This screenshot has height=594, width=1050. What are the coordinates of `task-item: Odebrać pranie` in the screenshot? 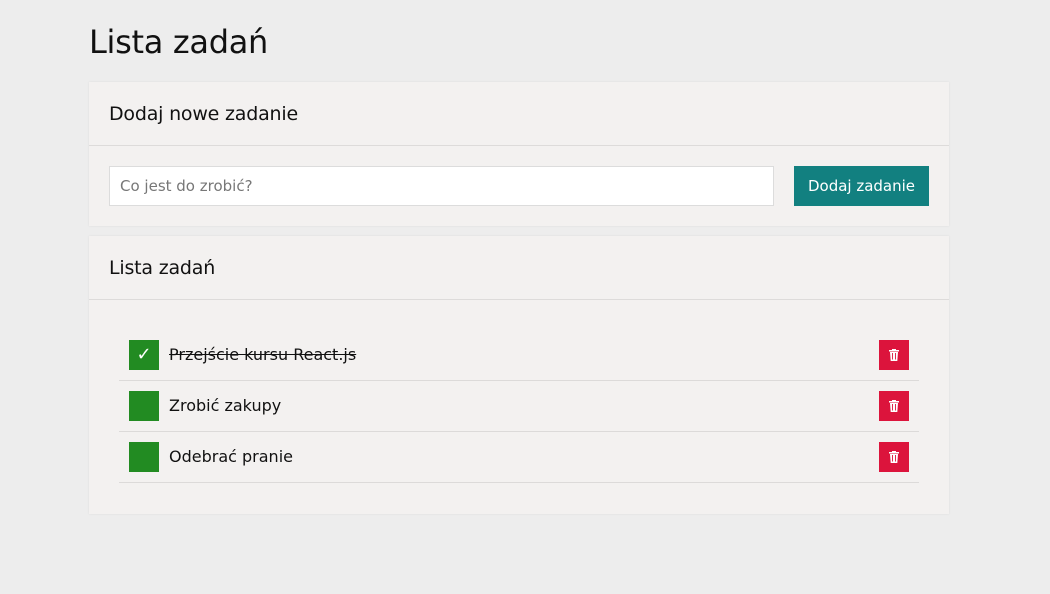 It's located at (519, 457).